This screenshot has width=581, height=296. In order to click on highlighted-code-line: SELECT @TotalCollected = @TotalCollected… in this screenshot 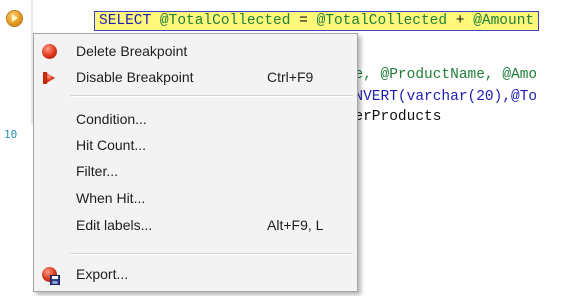, I will do `click(317, 21)`.